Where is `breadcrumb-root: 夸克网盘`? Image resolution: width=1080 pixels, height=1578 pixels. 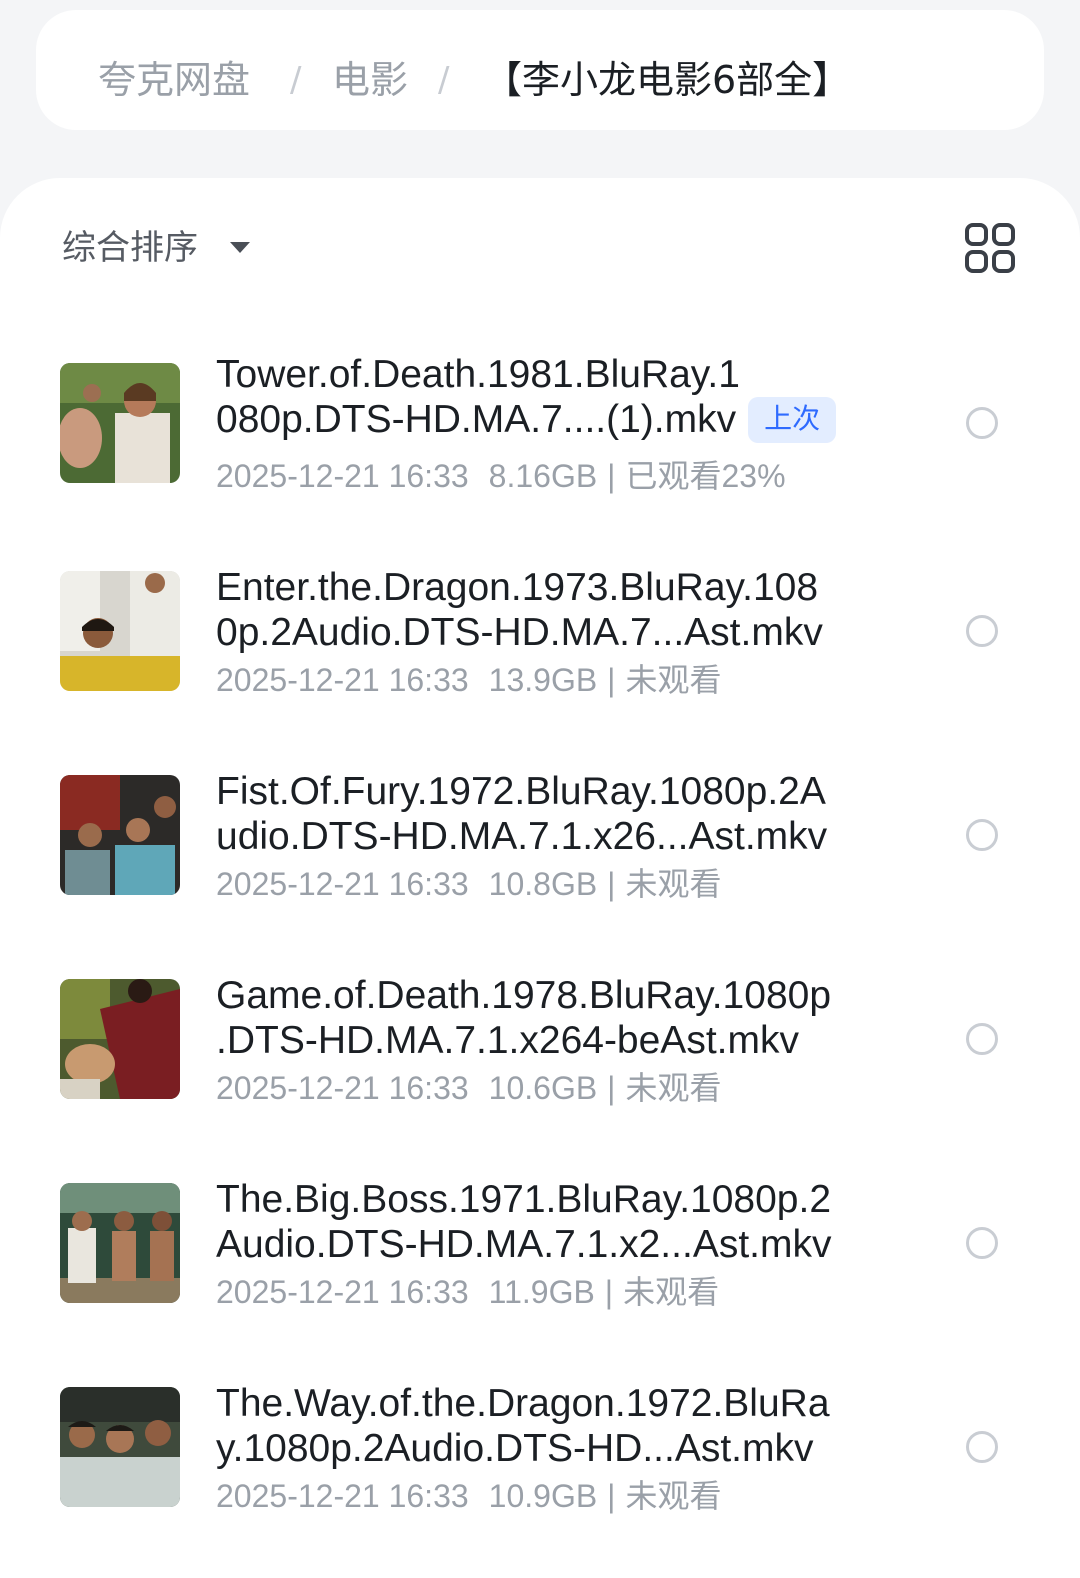 breadcrumb-root: 夸克网盘 is located at coordinates (174, 80).